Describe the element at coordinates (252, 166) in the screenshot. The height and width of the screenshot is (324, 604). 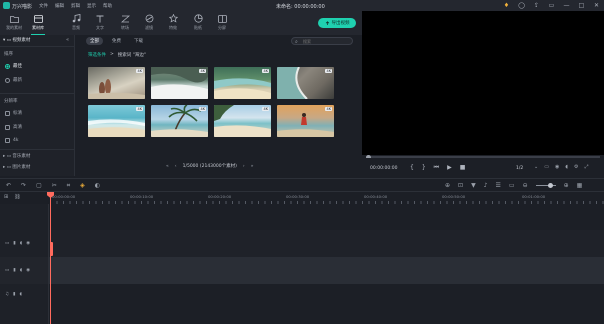
I see `last-page-icon: »` at that location.